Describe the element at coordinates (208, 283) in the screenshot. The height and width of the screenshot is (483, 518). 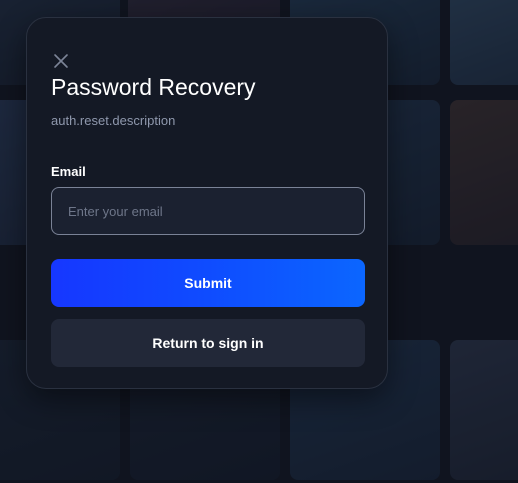
I see `submit-button: Submit` at that location.